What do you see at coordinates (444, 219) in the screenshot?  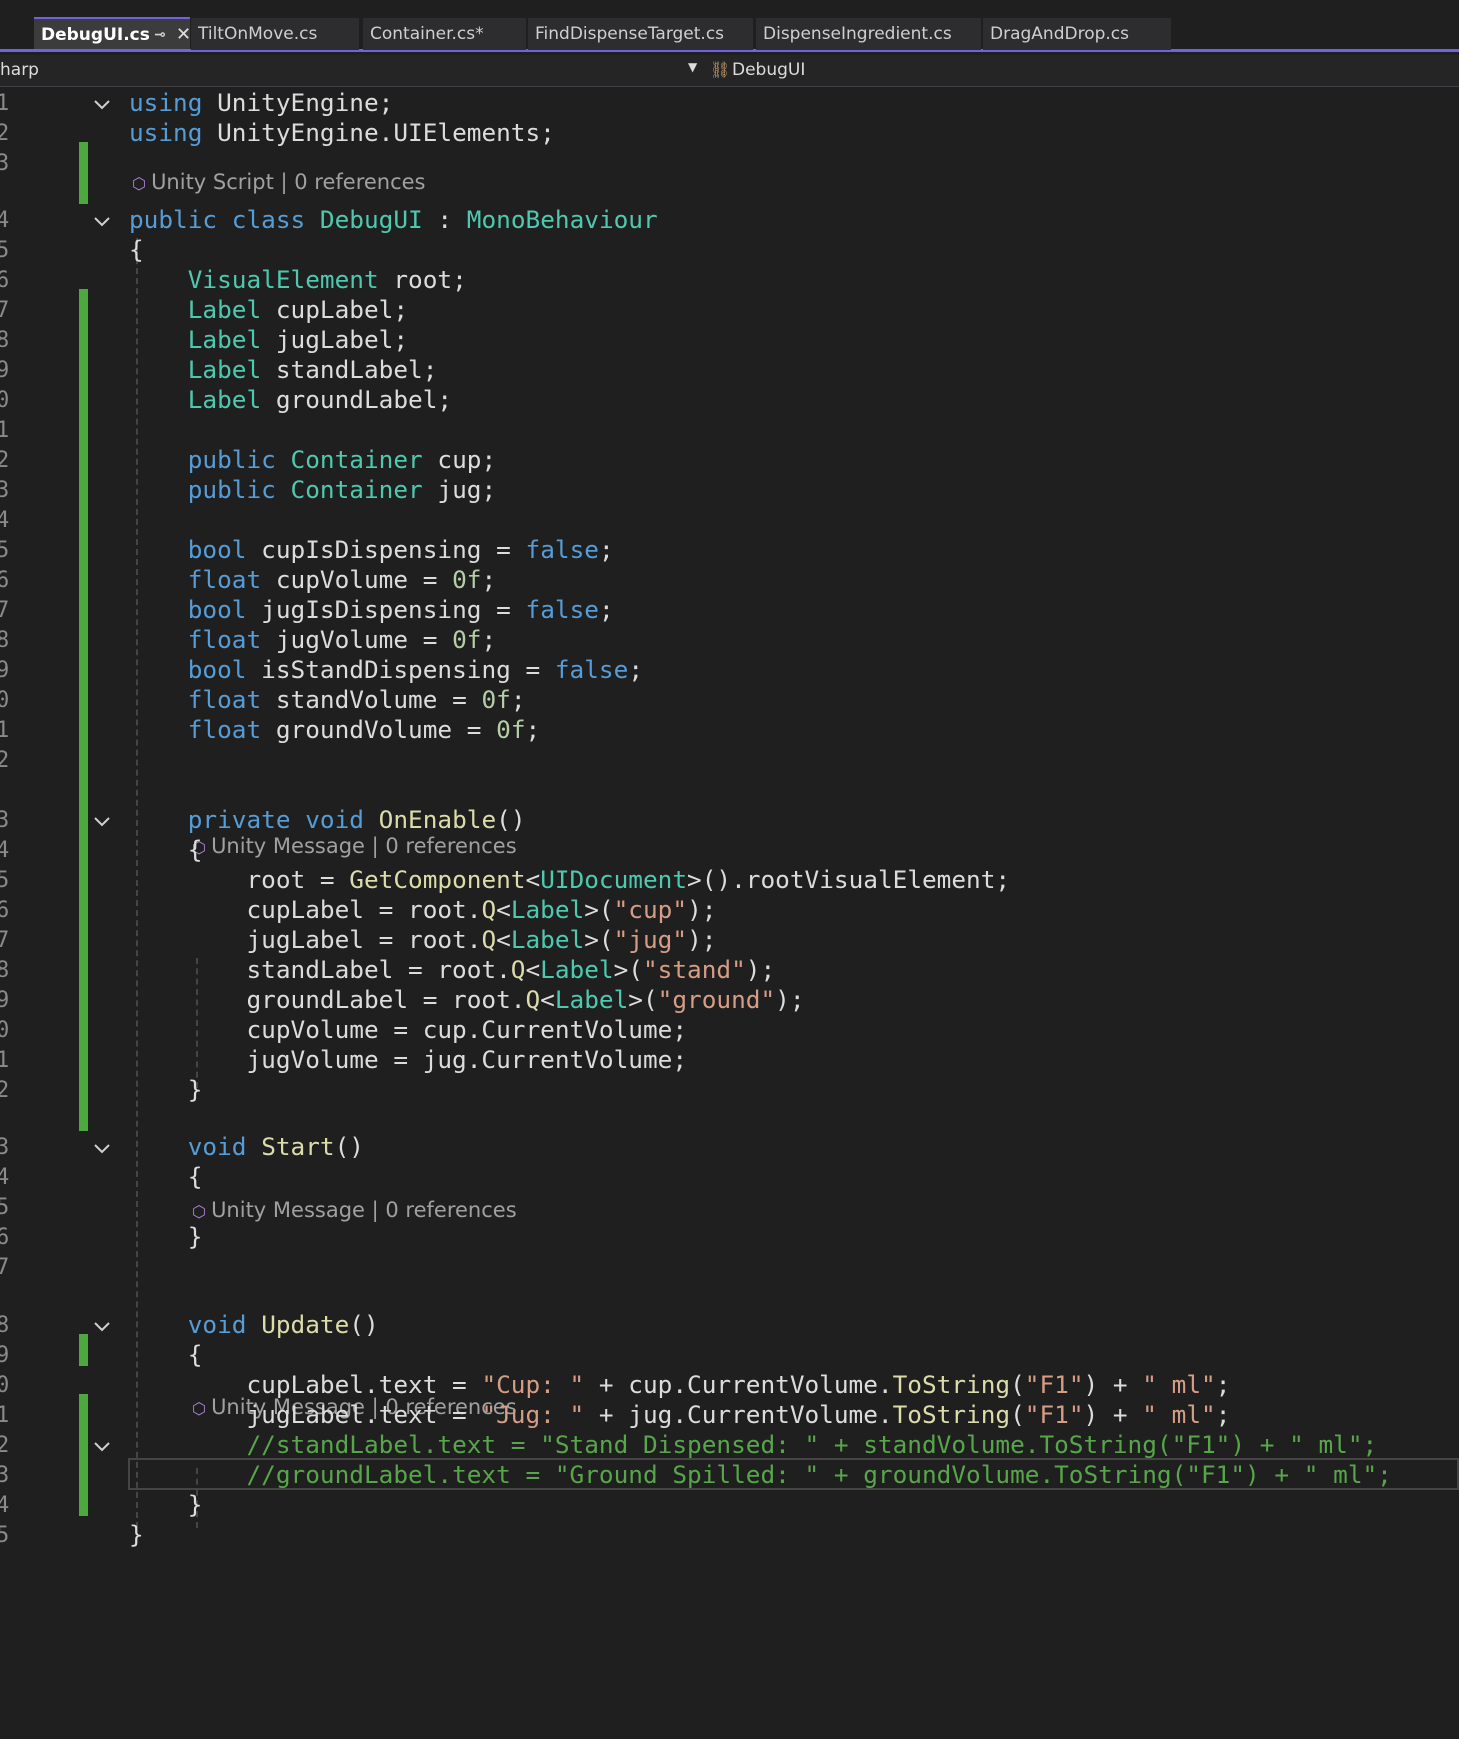 I see `code-token: :` at bounding box center [444, 219].